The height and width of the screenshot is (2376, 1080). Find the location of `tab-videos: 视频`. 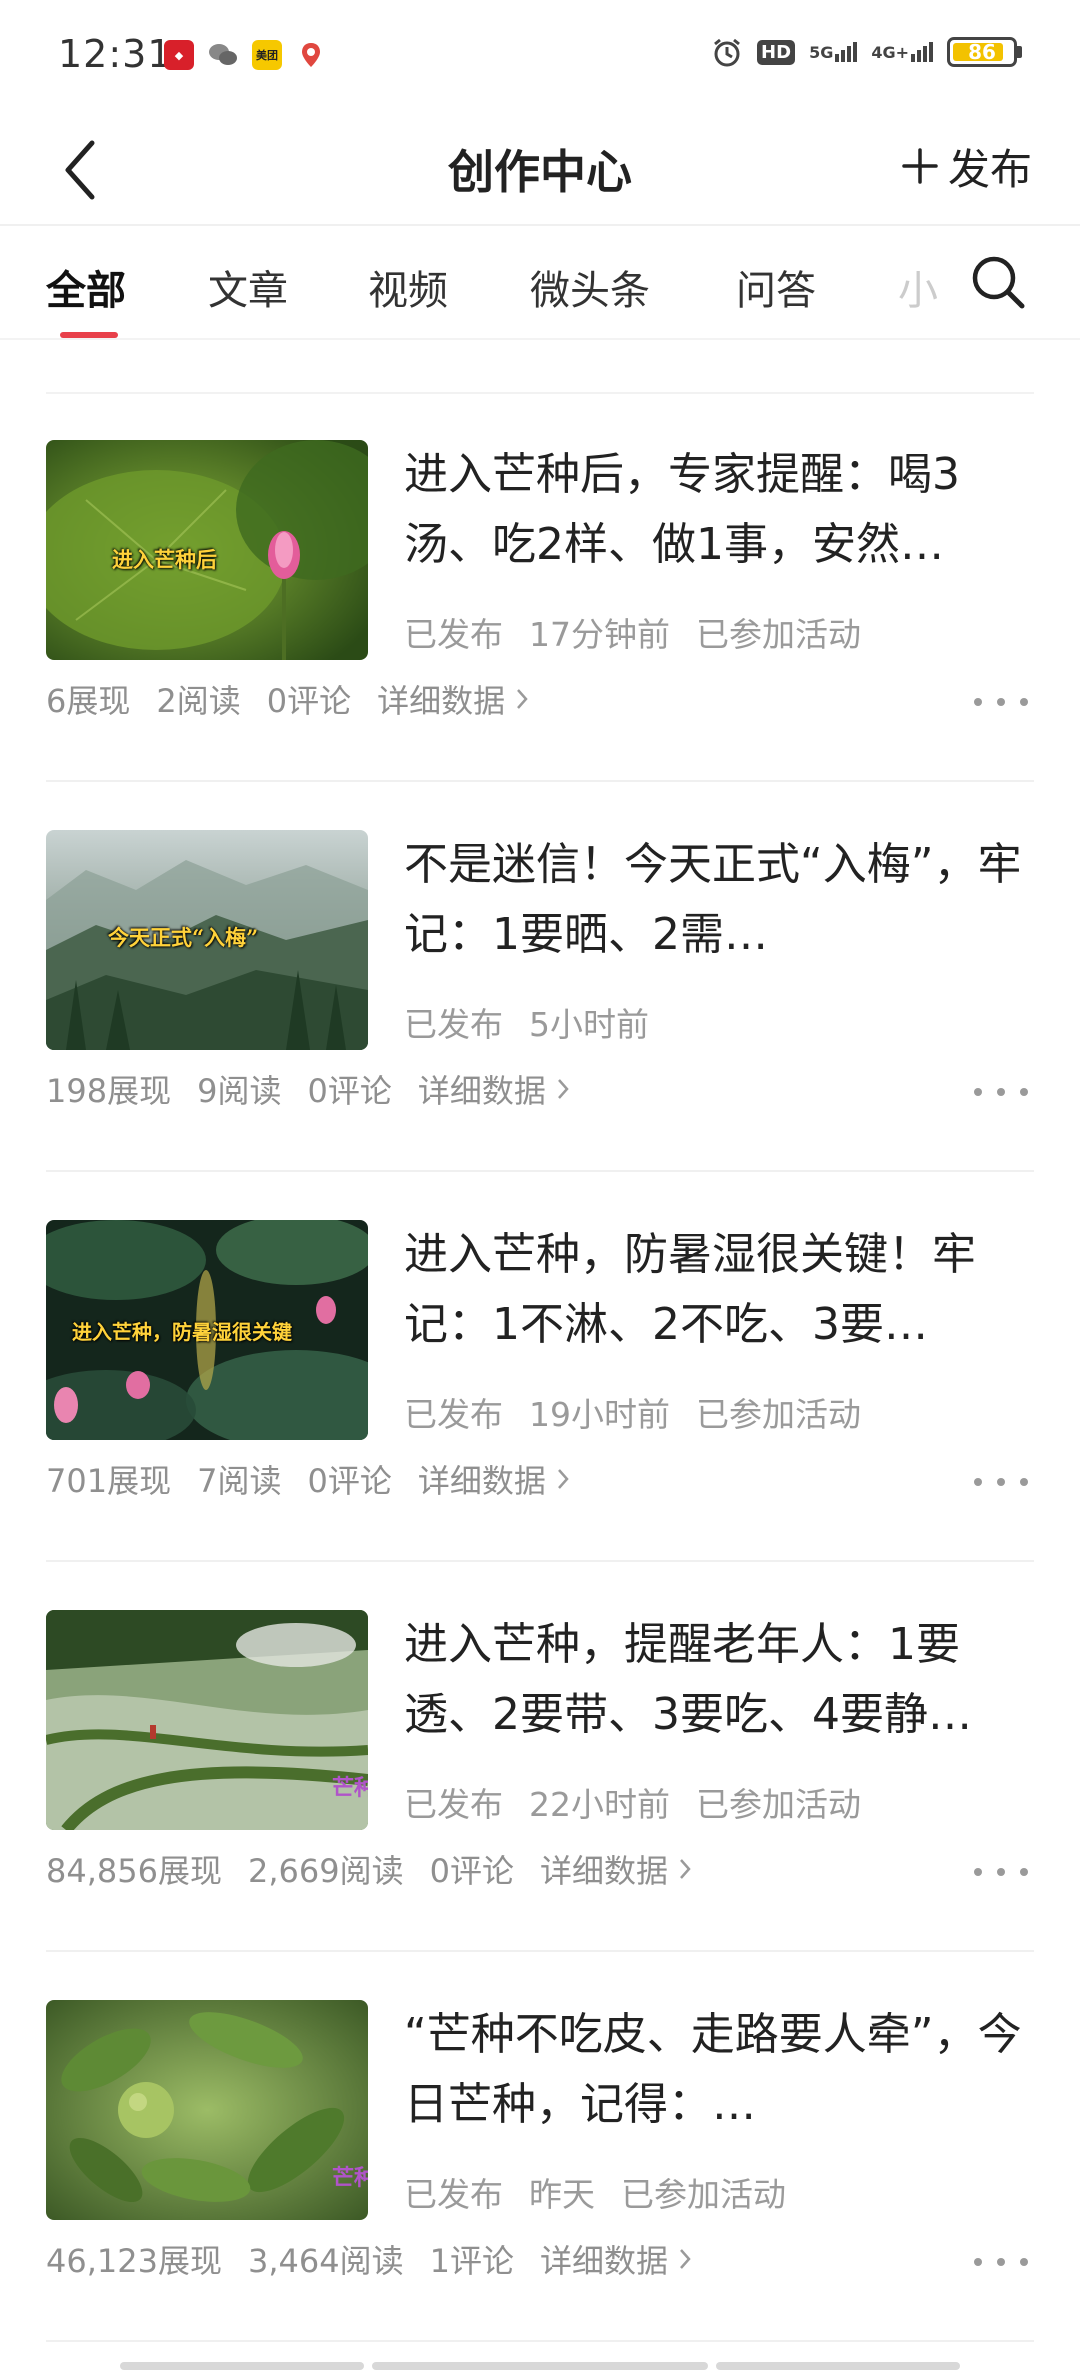

tab-videos: 视频 is located at coordinates (408, 287).